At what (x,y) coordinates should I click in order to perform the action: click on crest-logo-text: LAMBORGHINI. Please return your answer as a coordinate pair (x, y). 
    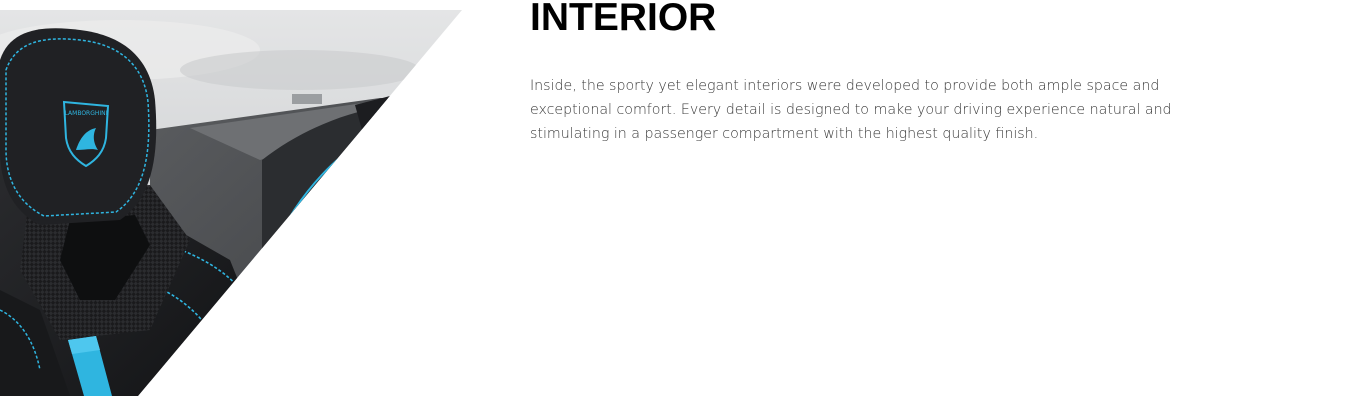
    Looking at the image, I should click on (86, 113).